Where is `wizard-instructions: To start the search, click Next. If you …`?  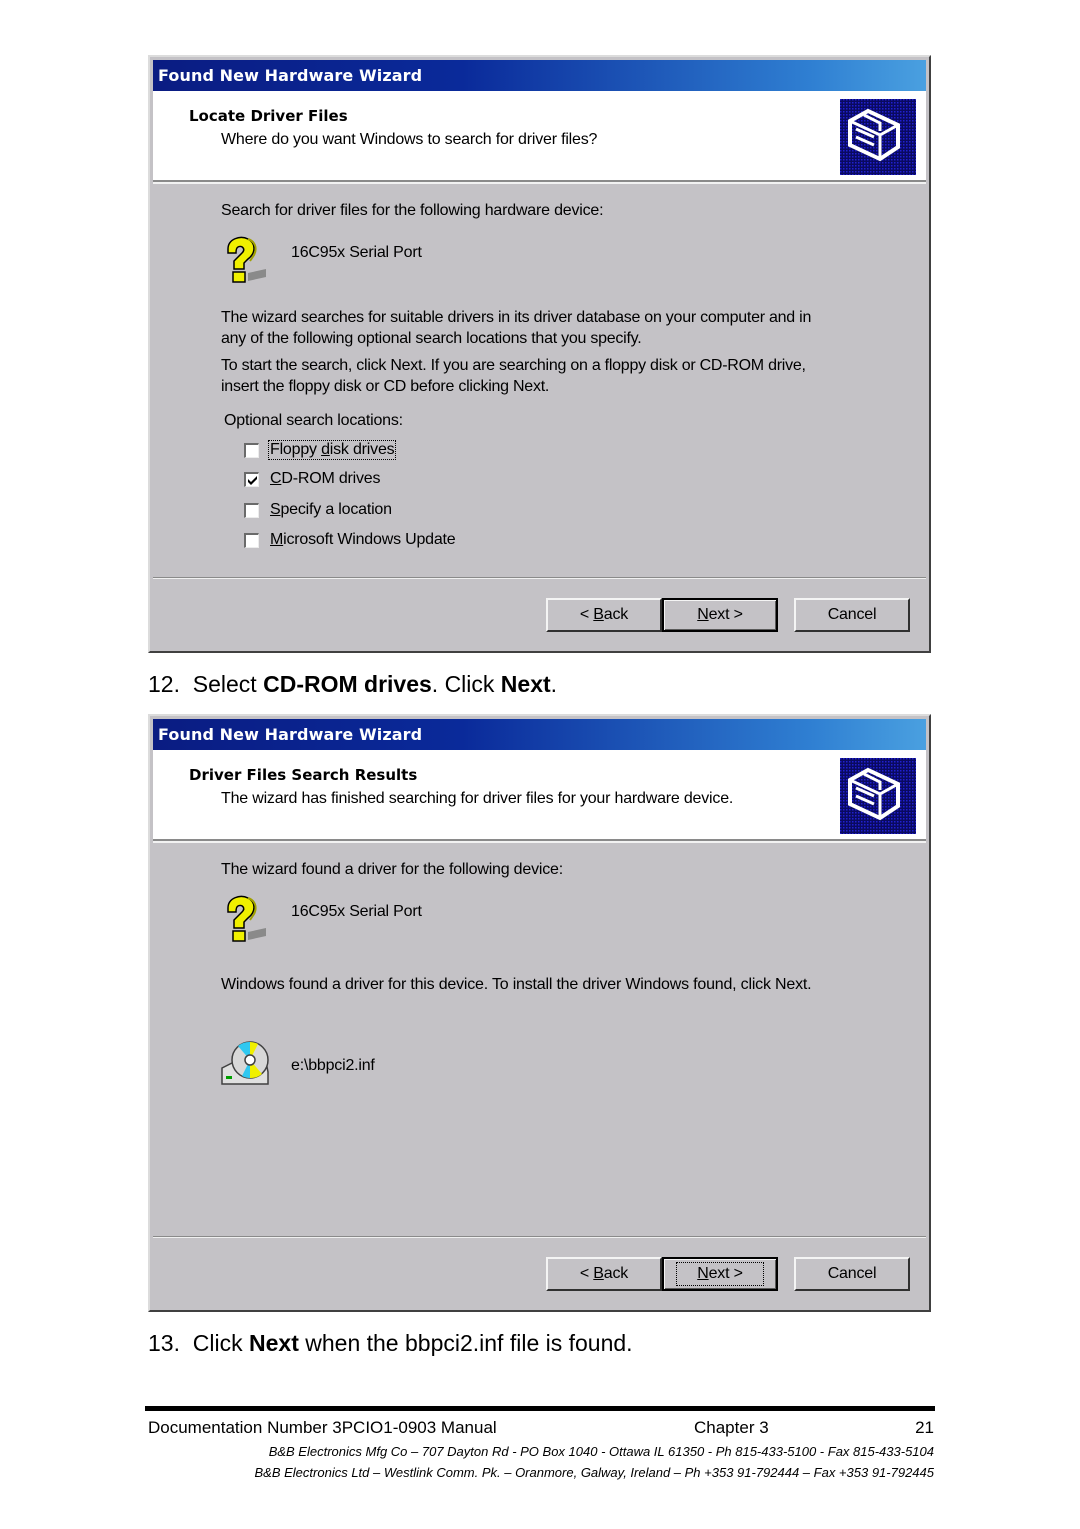
wizard-instructions: To start the search, click Next. If you … is located at coordinates (513, 376).